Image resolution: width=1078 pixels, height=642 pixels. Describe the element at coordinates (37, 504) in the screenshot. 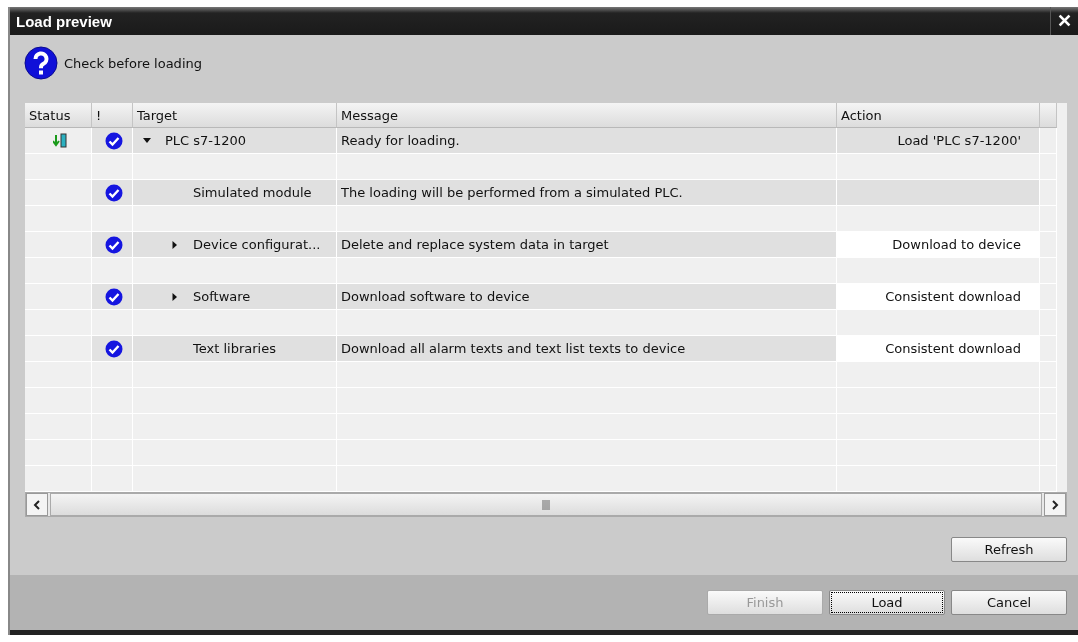

I see `scroll-left-icon` at that location.